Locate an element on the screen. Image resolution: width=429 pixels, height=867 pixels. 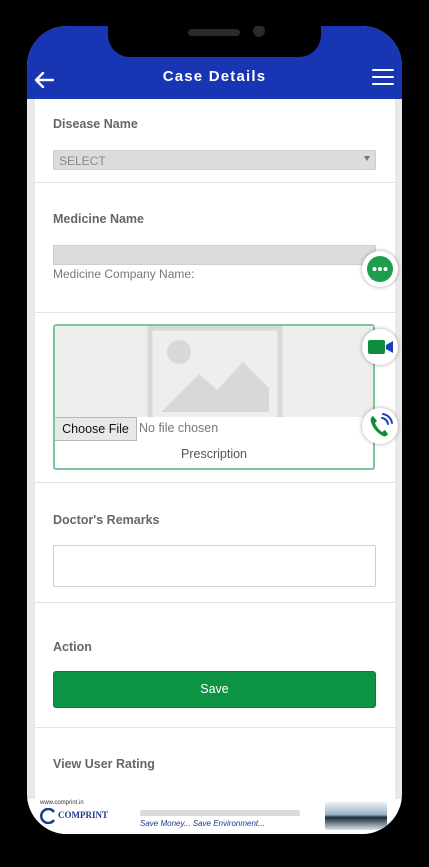
action-label: Action is located at coordinates (72, 647).